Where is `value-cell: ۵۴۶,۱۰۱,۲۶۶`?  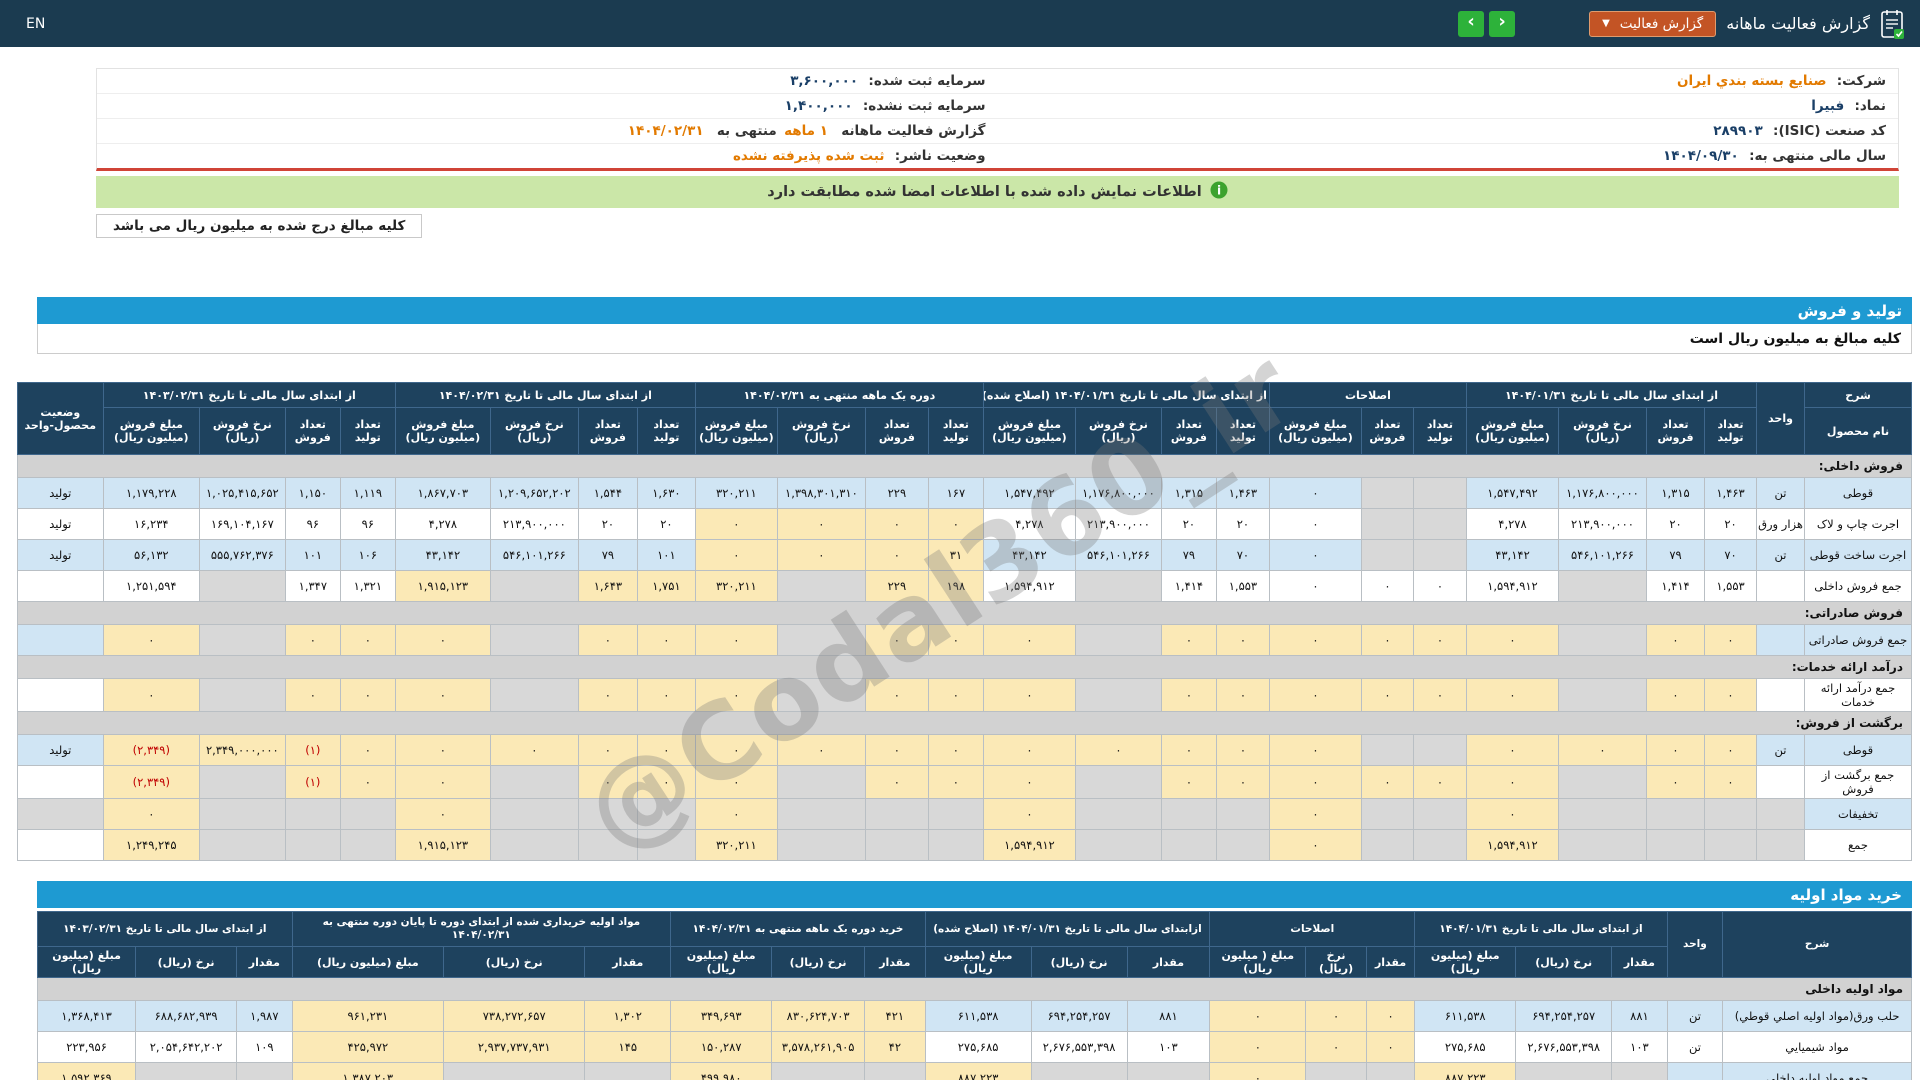 value-cell: ۵۴۶,۱۰۱,۲۶۶ is located at coordinates (1602, 555).